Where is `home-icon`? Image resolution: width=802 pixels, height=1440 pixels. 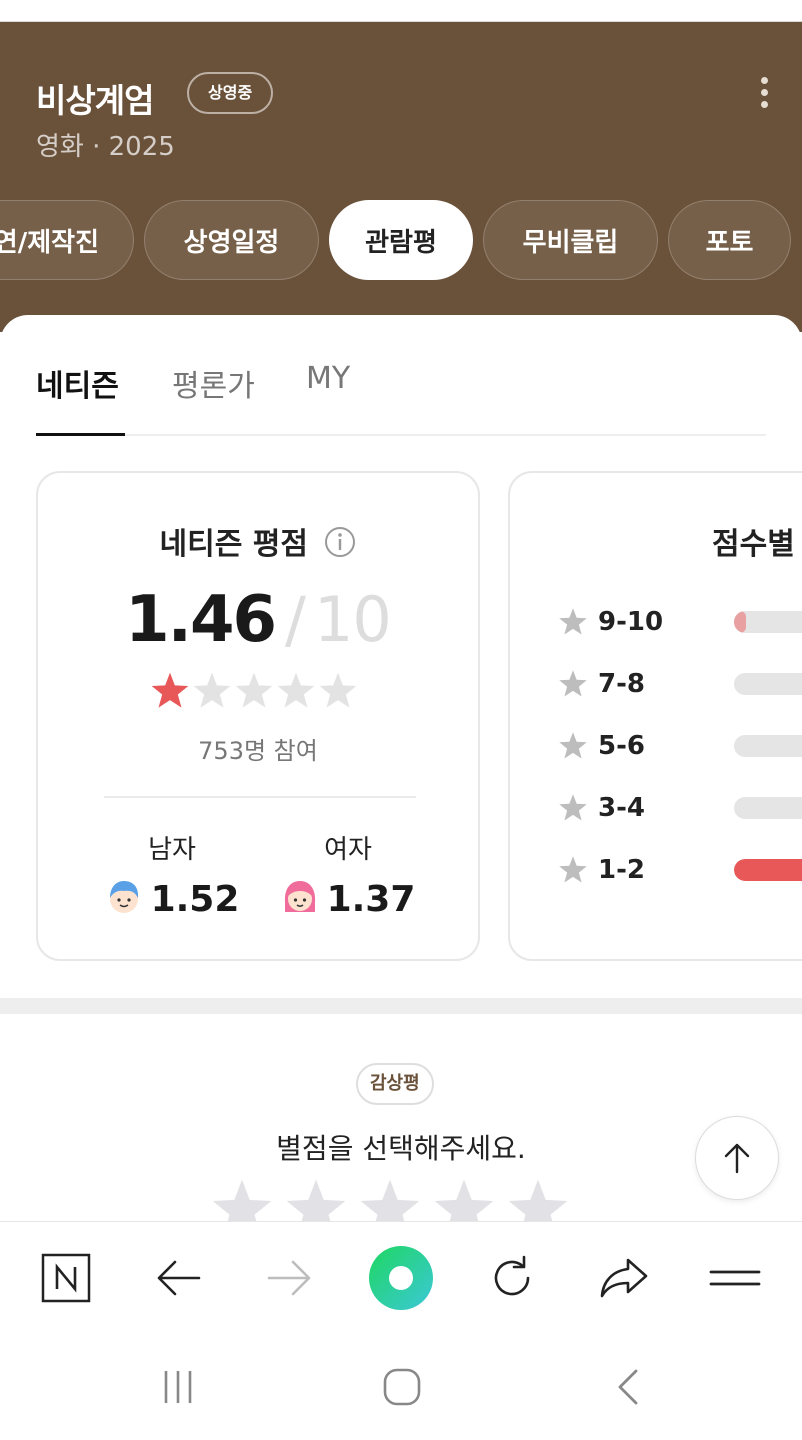 home-icon is located at coordinates (402, 1387).